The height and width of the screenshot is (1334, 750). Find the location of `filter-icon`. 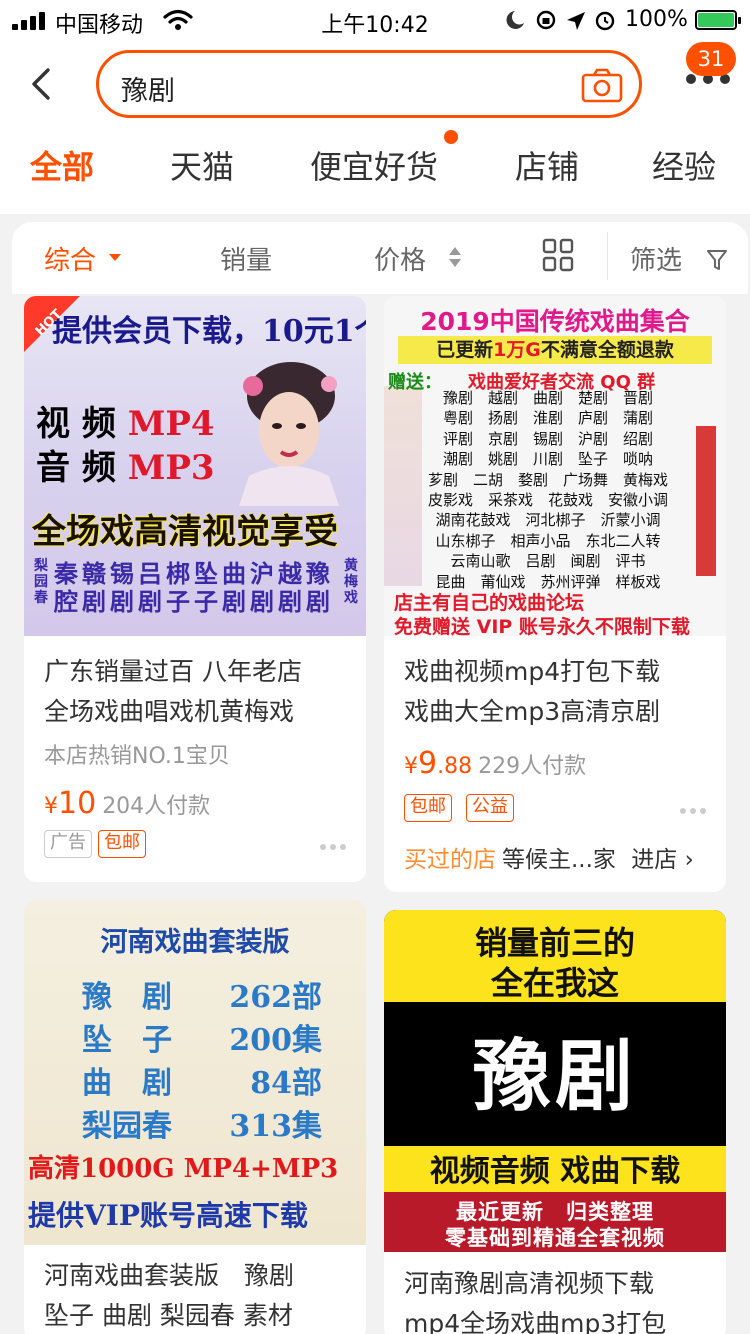

filter-icon is located at coordinates (717, 260).